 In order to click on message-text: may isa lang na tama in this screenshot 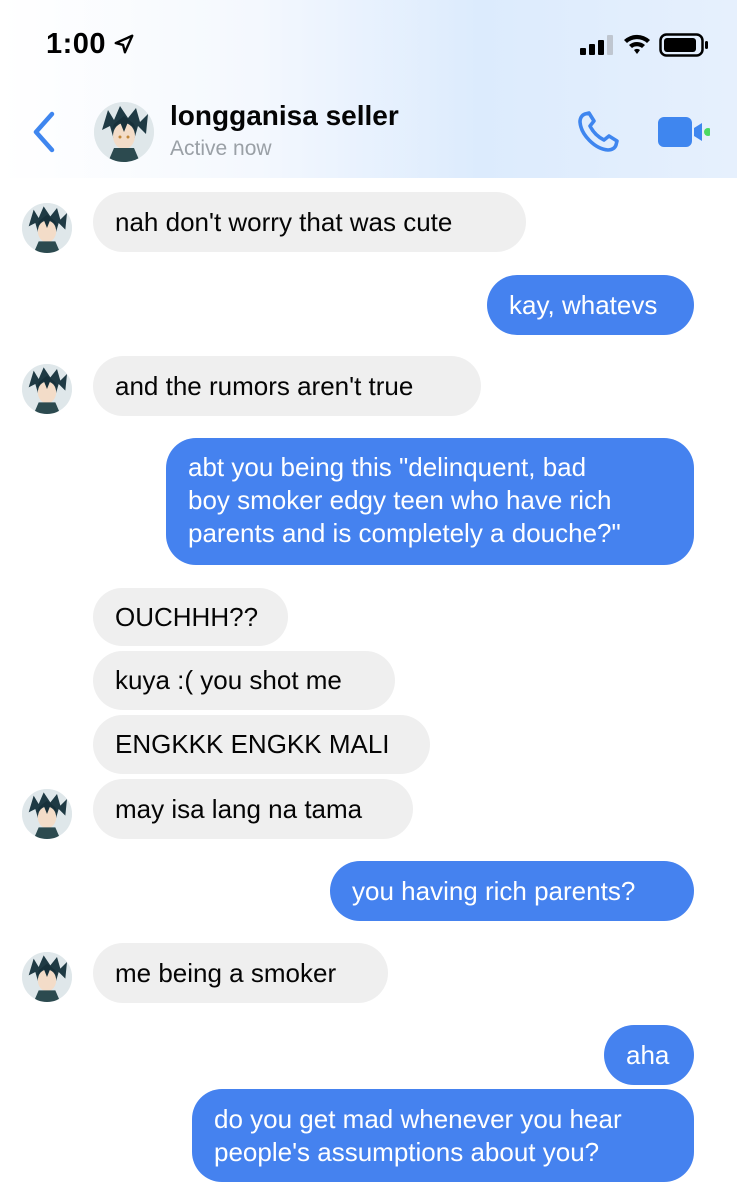, I will do `click(239, 808)`.